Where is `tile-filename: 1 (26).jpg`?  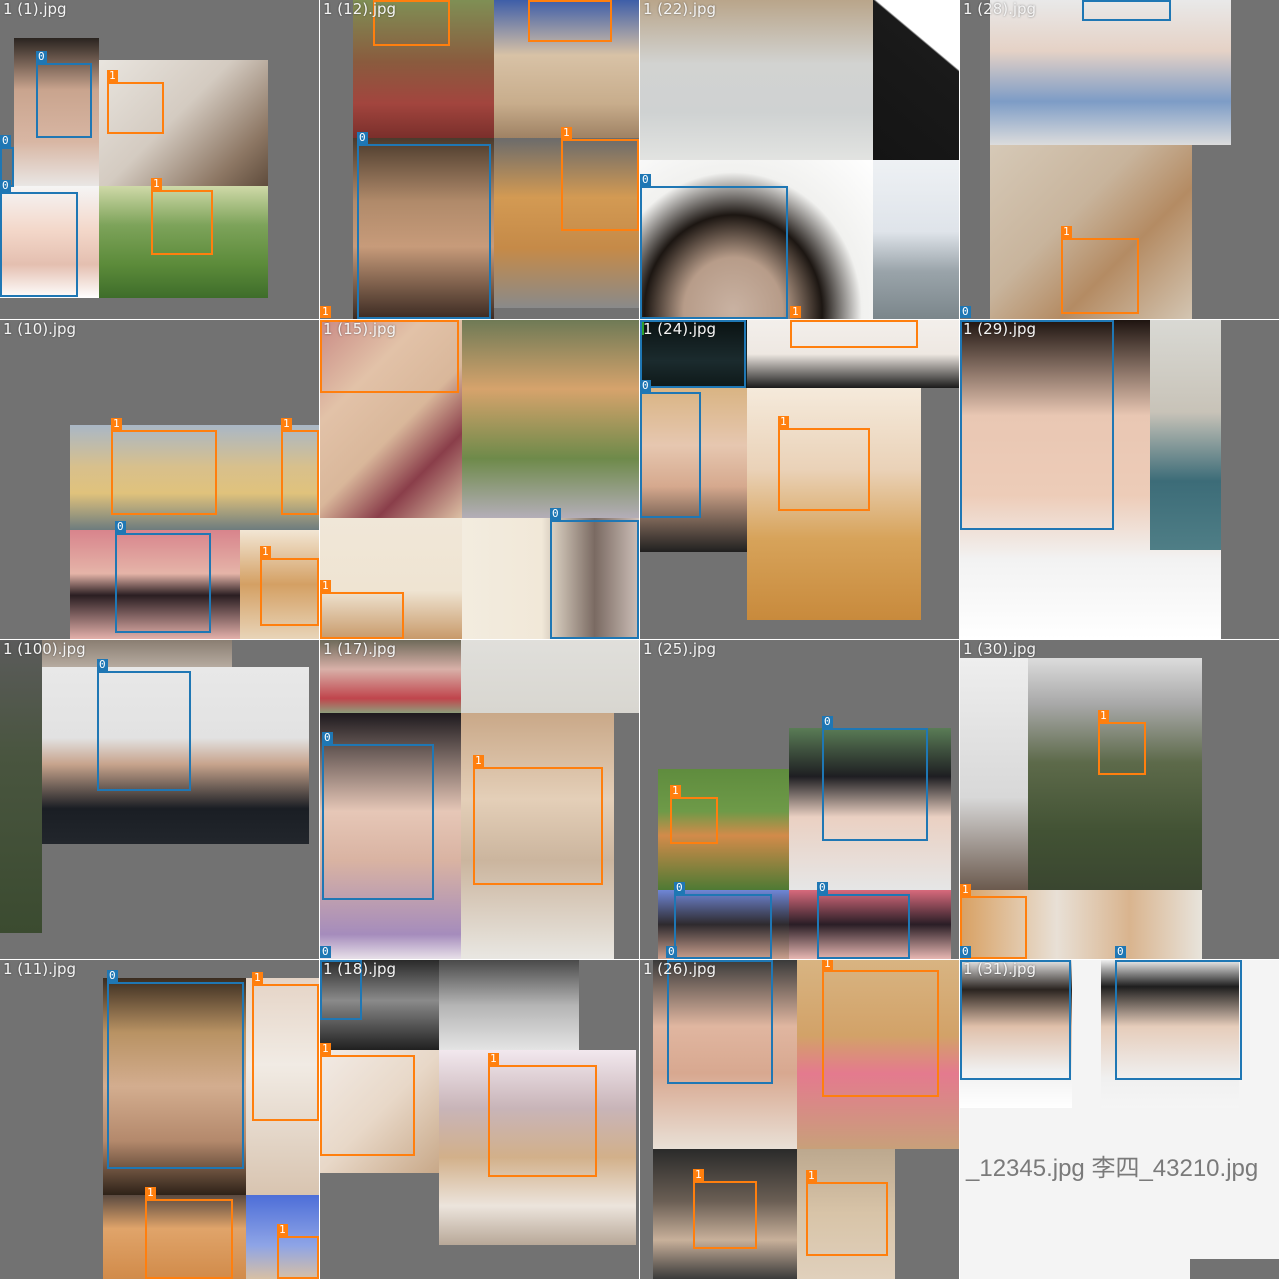
tile-filename: 1 (26).jpg is located at coordinates (680, 969).